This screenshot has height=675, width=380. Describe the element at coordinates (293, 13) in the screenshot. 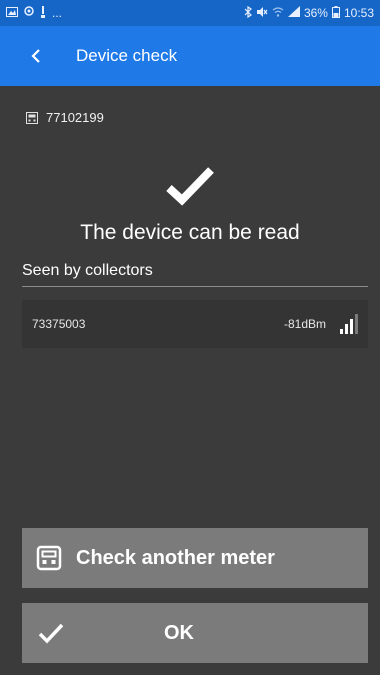

I see `signal-icon` at that location.